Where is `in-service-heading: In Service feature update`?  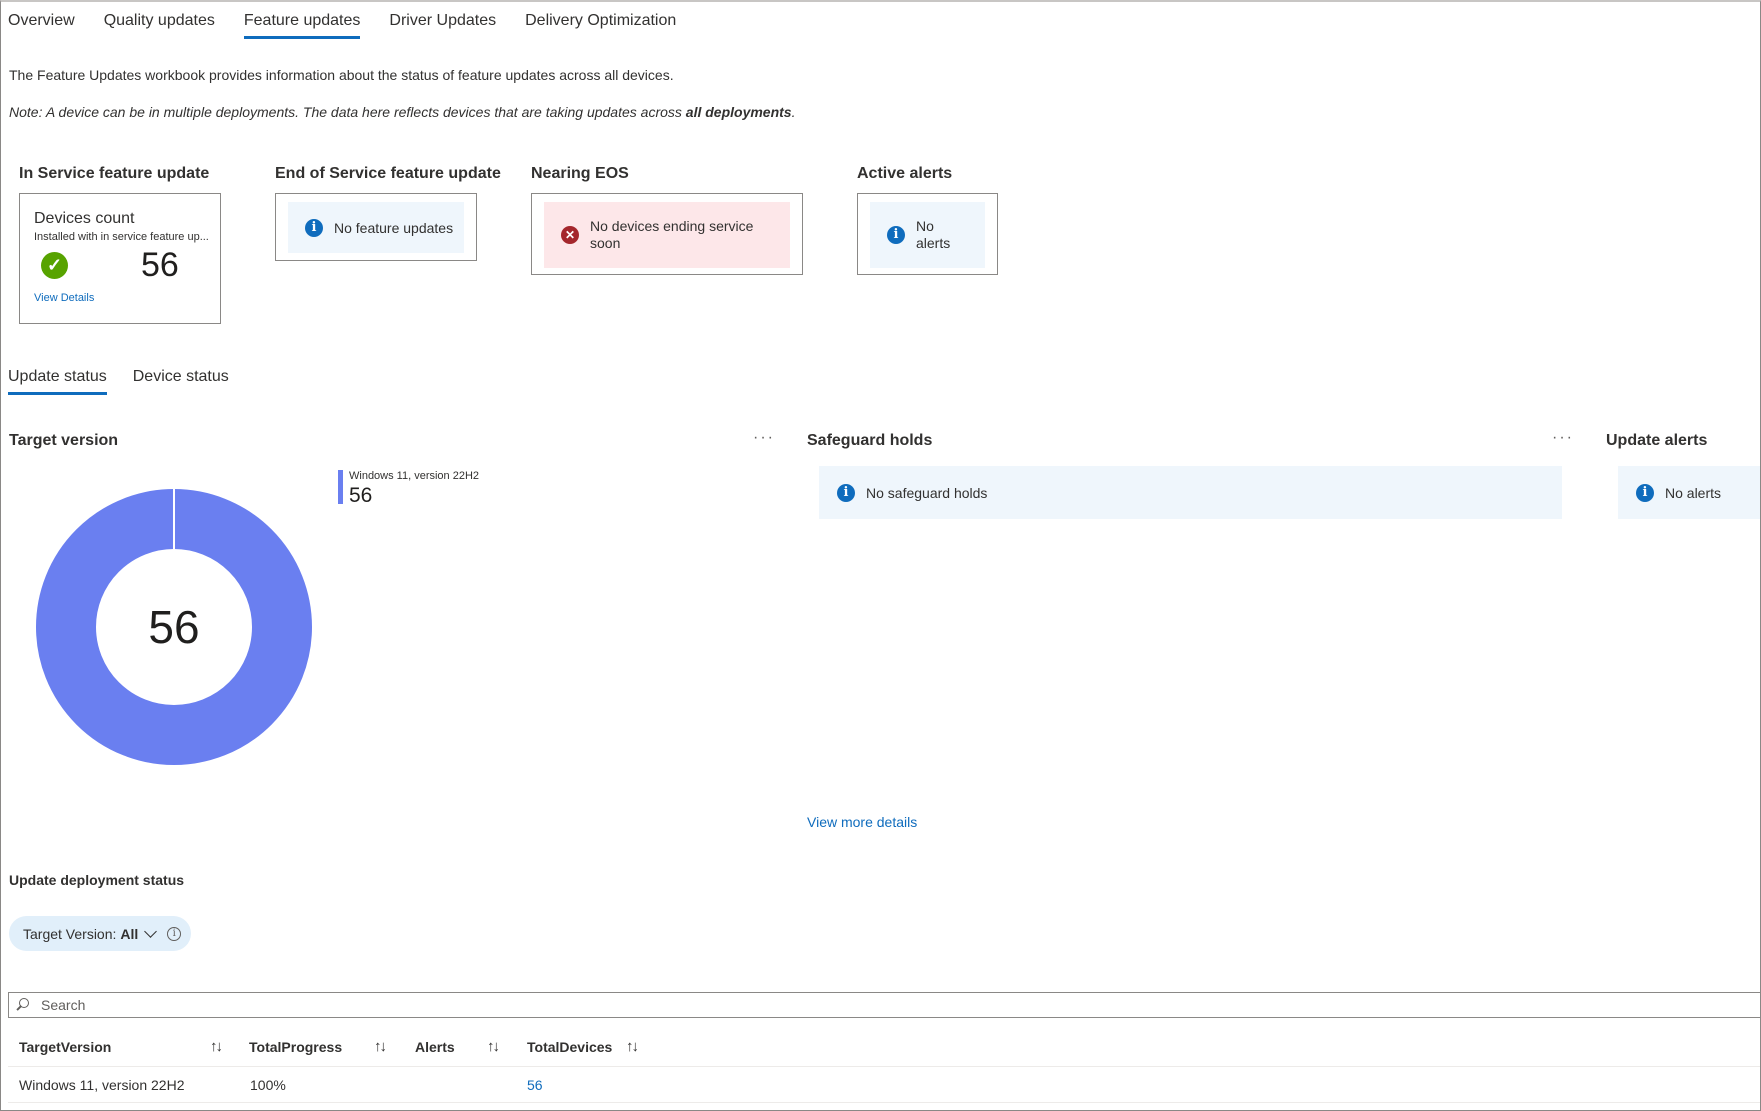
in-service-heading: In Service feature update is located at coordinates (114, 173).